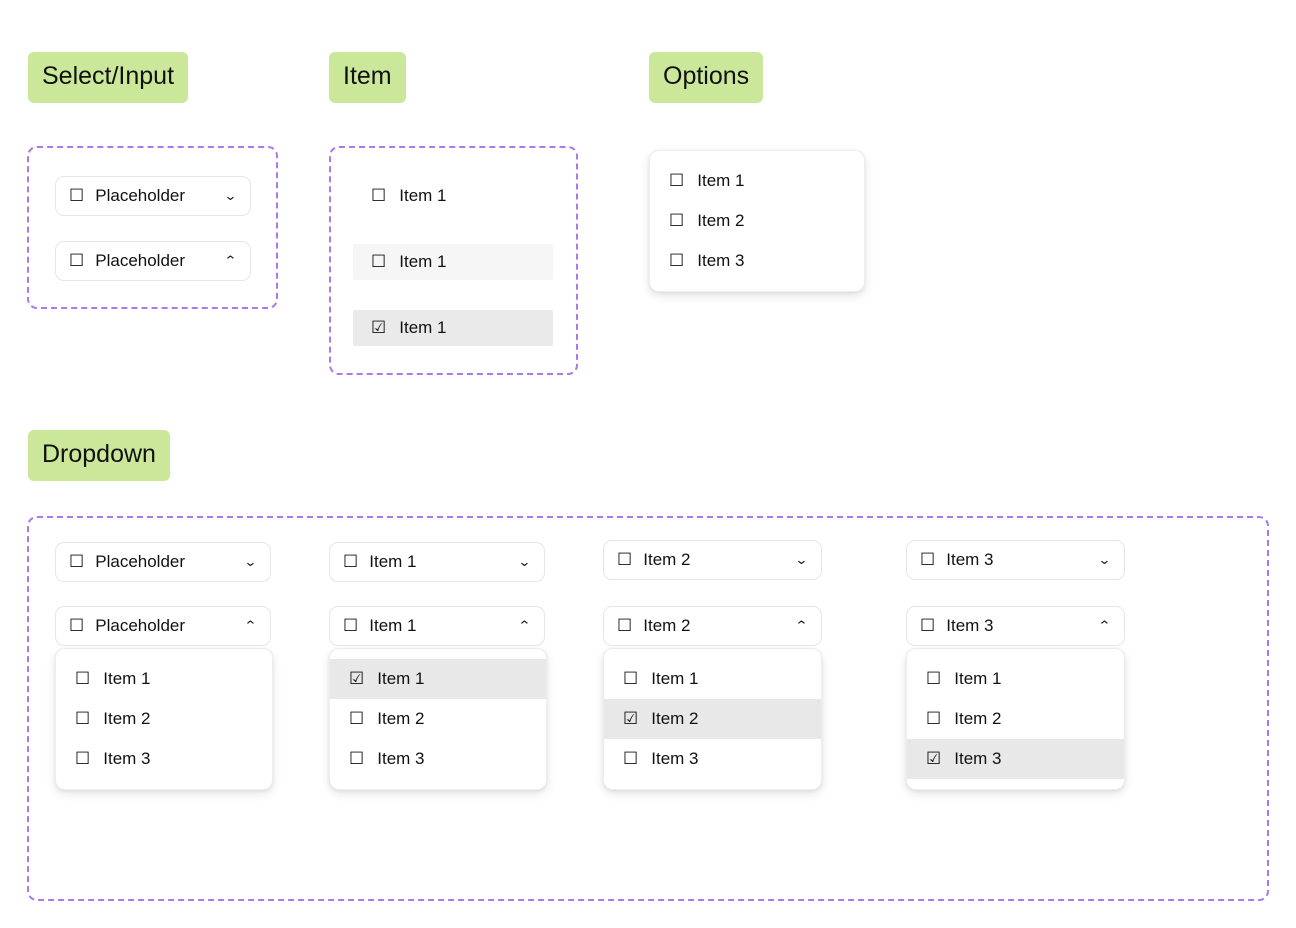 The width and height of the screenshot is (1296, 928). I want to click on dropdown-option-row-selected: ☑ Item 2, so click(712, 719).